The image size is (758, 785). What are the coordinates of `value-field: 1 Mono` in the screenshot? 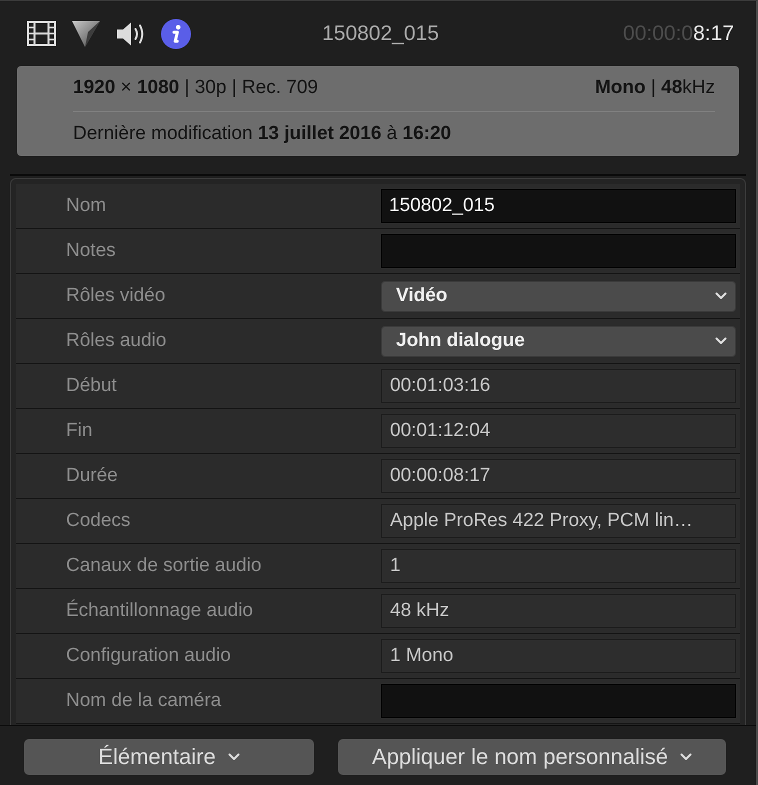 It's located at (558, 656).